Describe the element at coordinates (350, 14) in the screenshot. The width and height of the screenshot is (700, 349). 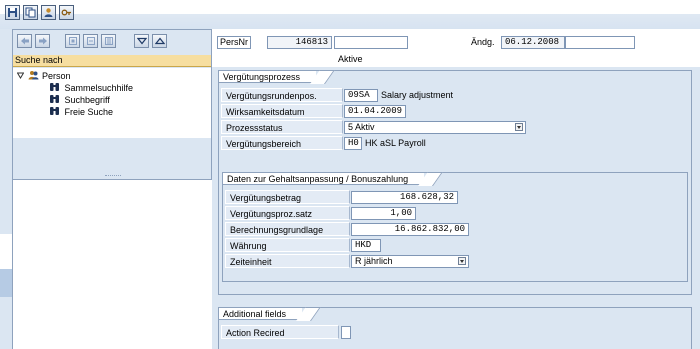
I see `application-toolbar` at that location.